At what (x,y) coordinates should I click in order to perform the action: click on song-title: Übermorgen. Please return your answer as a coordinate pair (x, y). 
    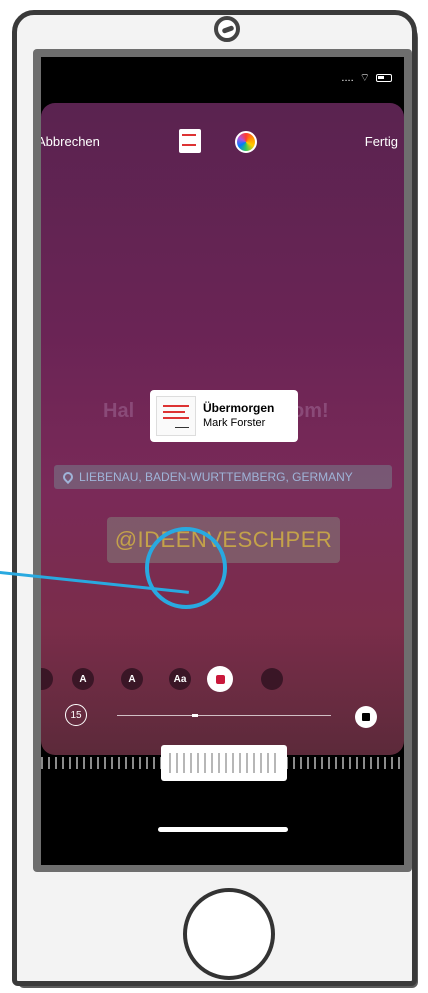
    Looking at the image, I should click on (239, 408).